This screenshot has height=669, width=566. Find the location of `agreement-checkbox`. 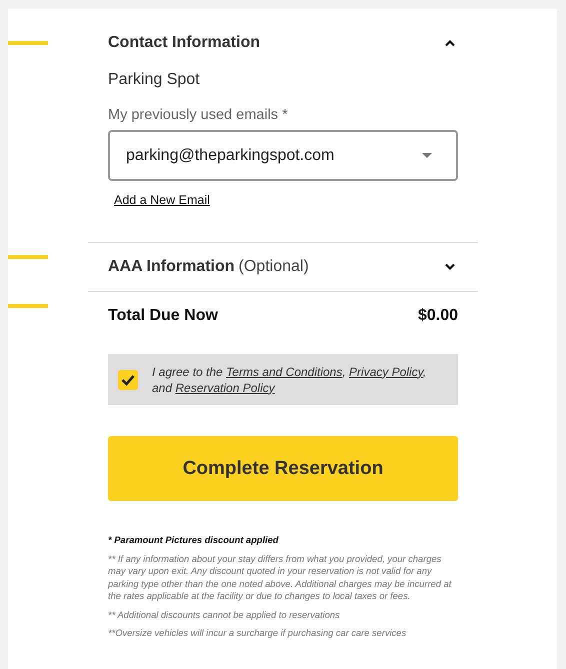

agreement-checkbox is located at coordinates (128, 380).